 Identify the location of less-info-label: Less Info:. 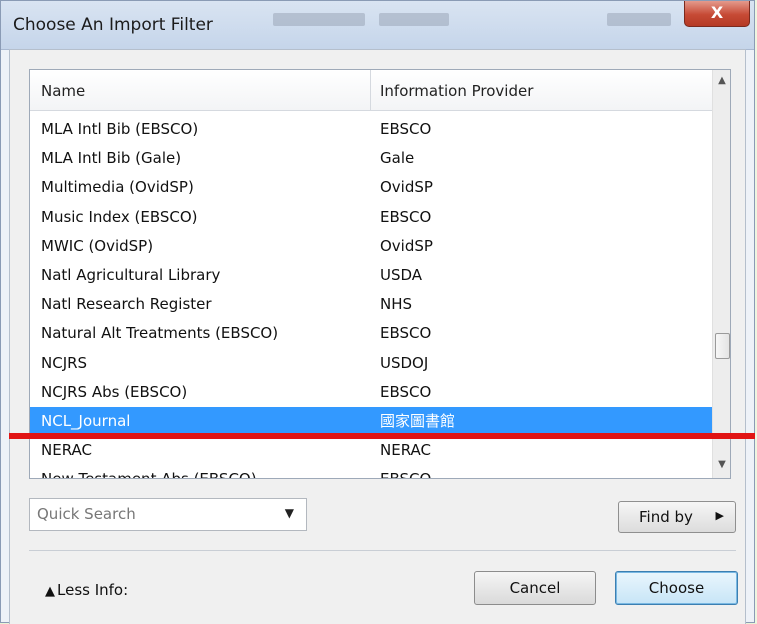
(93, 590).